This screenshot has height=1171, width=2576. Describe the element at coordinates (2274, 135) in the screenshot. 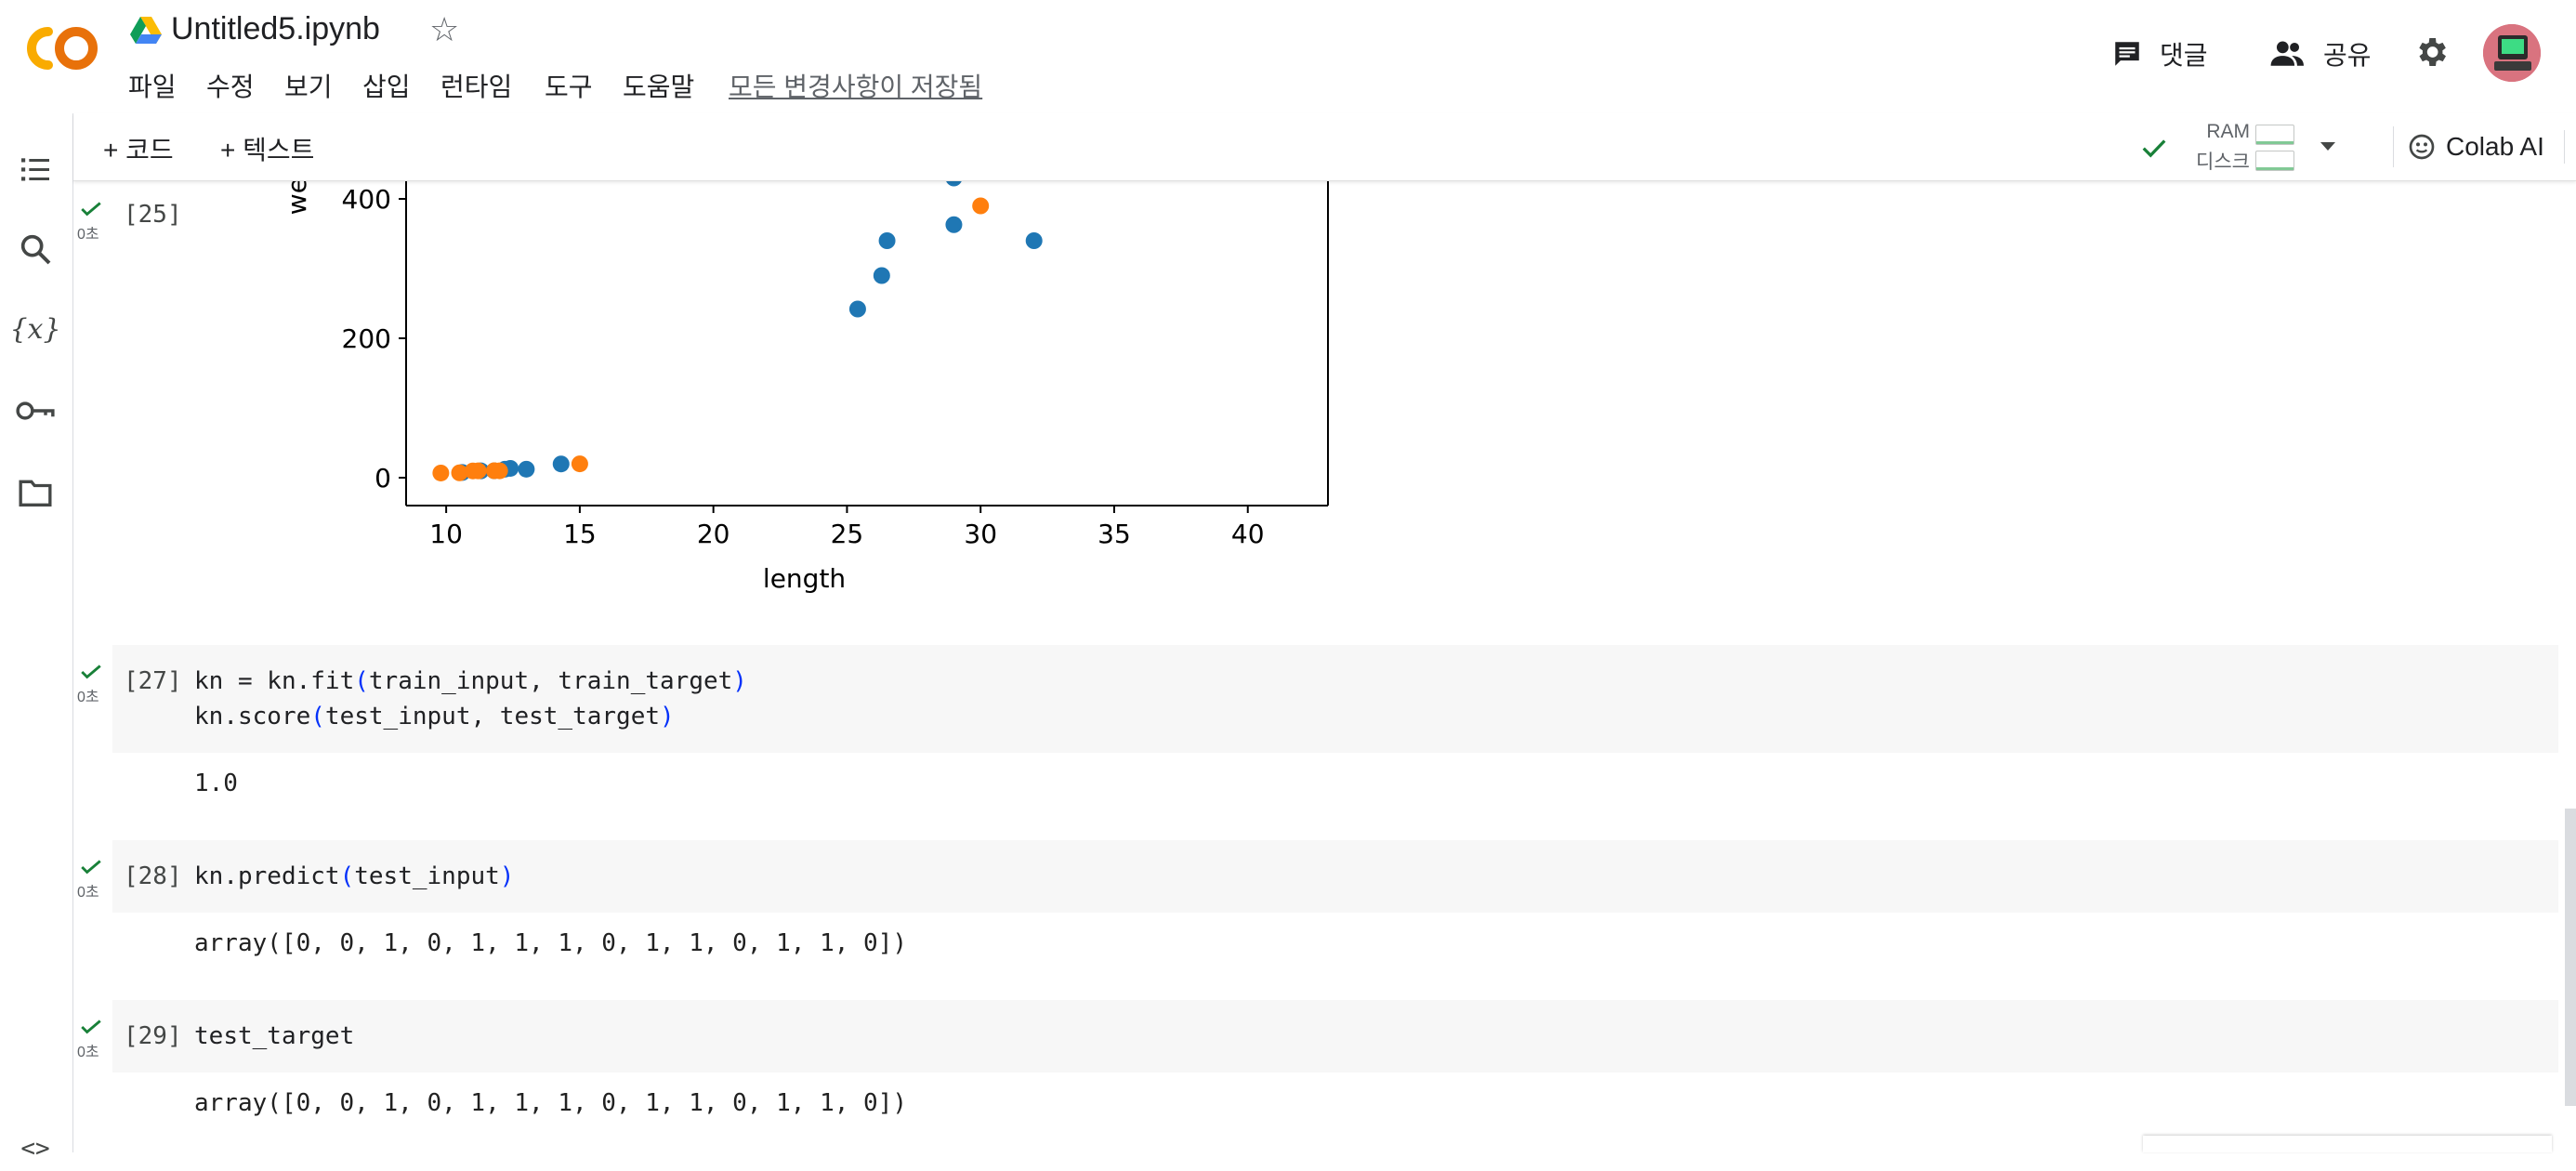

I see `ram-meter` at that location.